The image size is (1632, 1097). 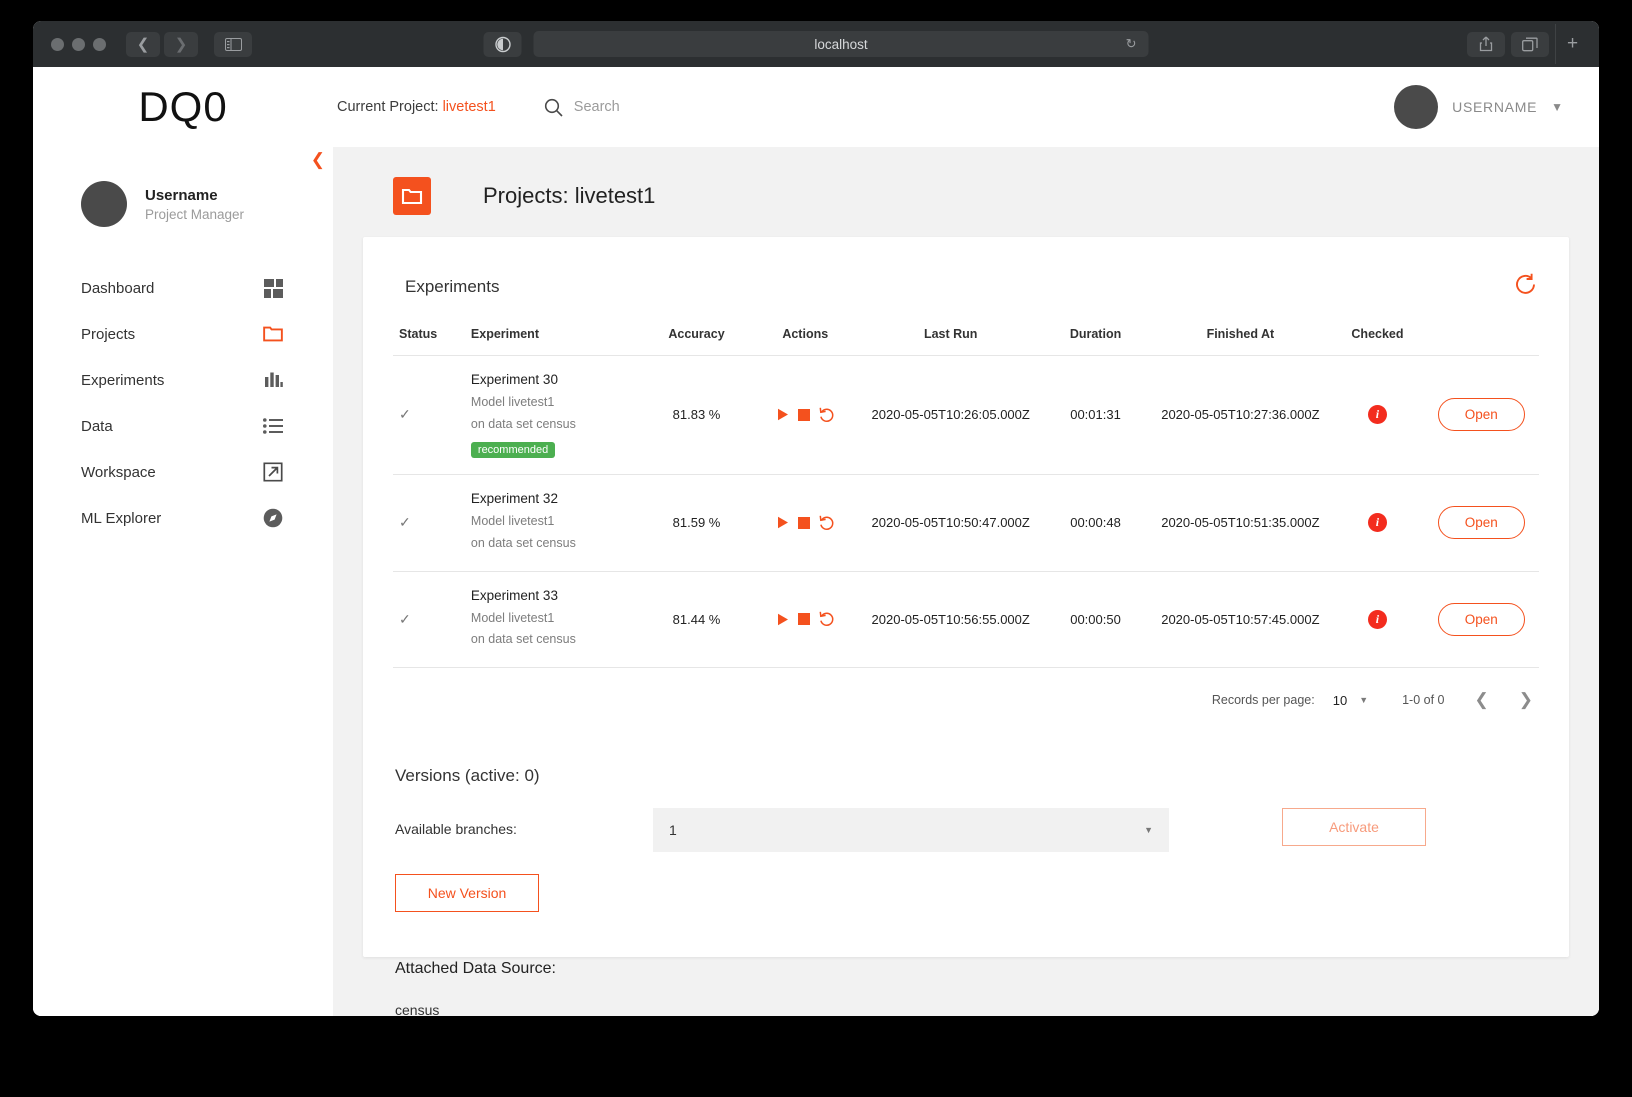 What do you see at coordinates (1572, 44) in the screenshot?
I see `new-tab-button: +` at bounding box center [1572, 44].